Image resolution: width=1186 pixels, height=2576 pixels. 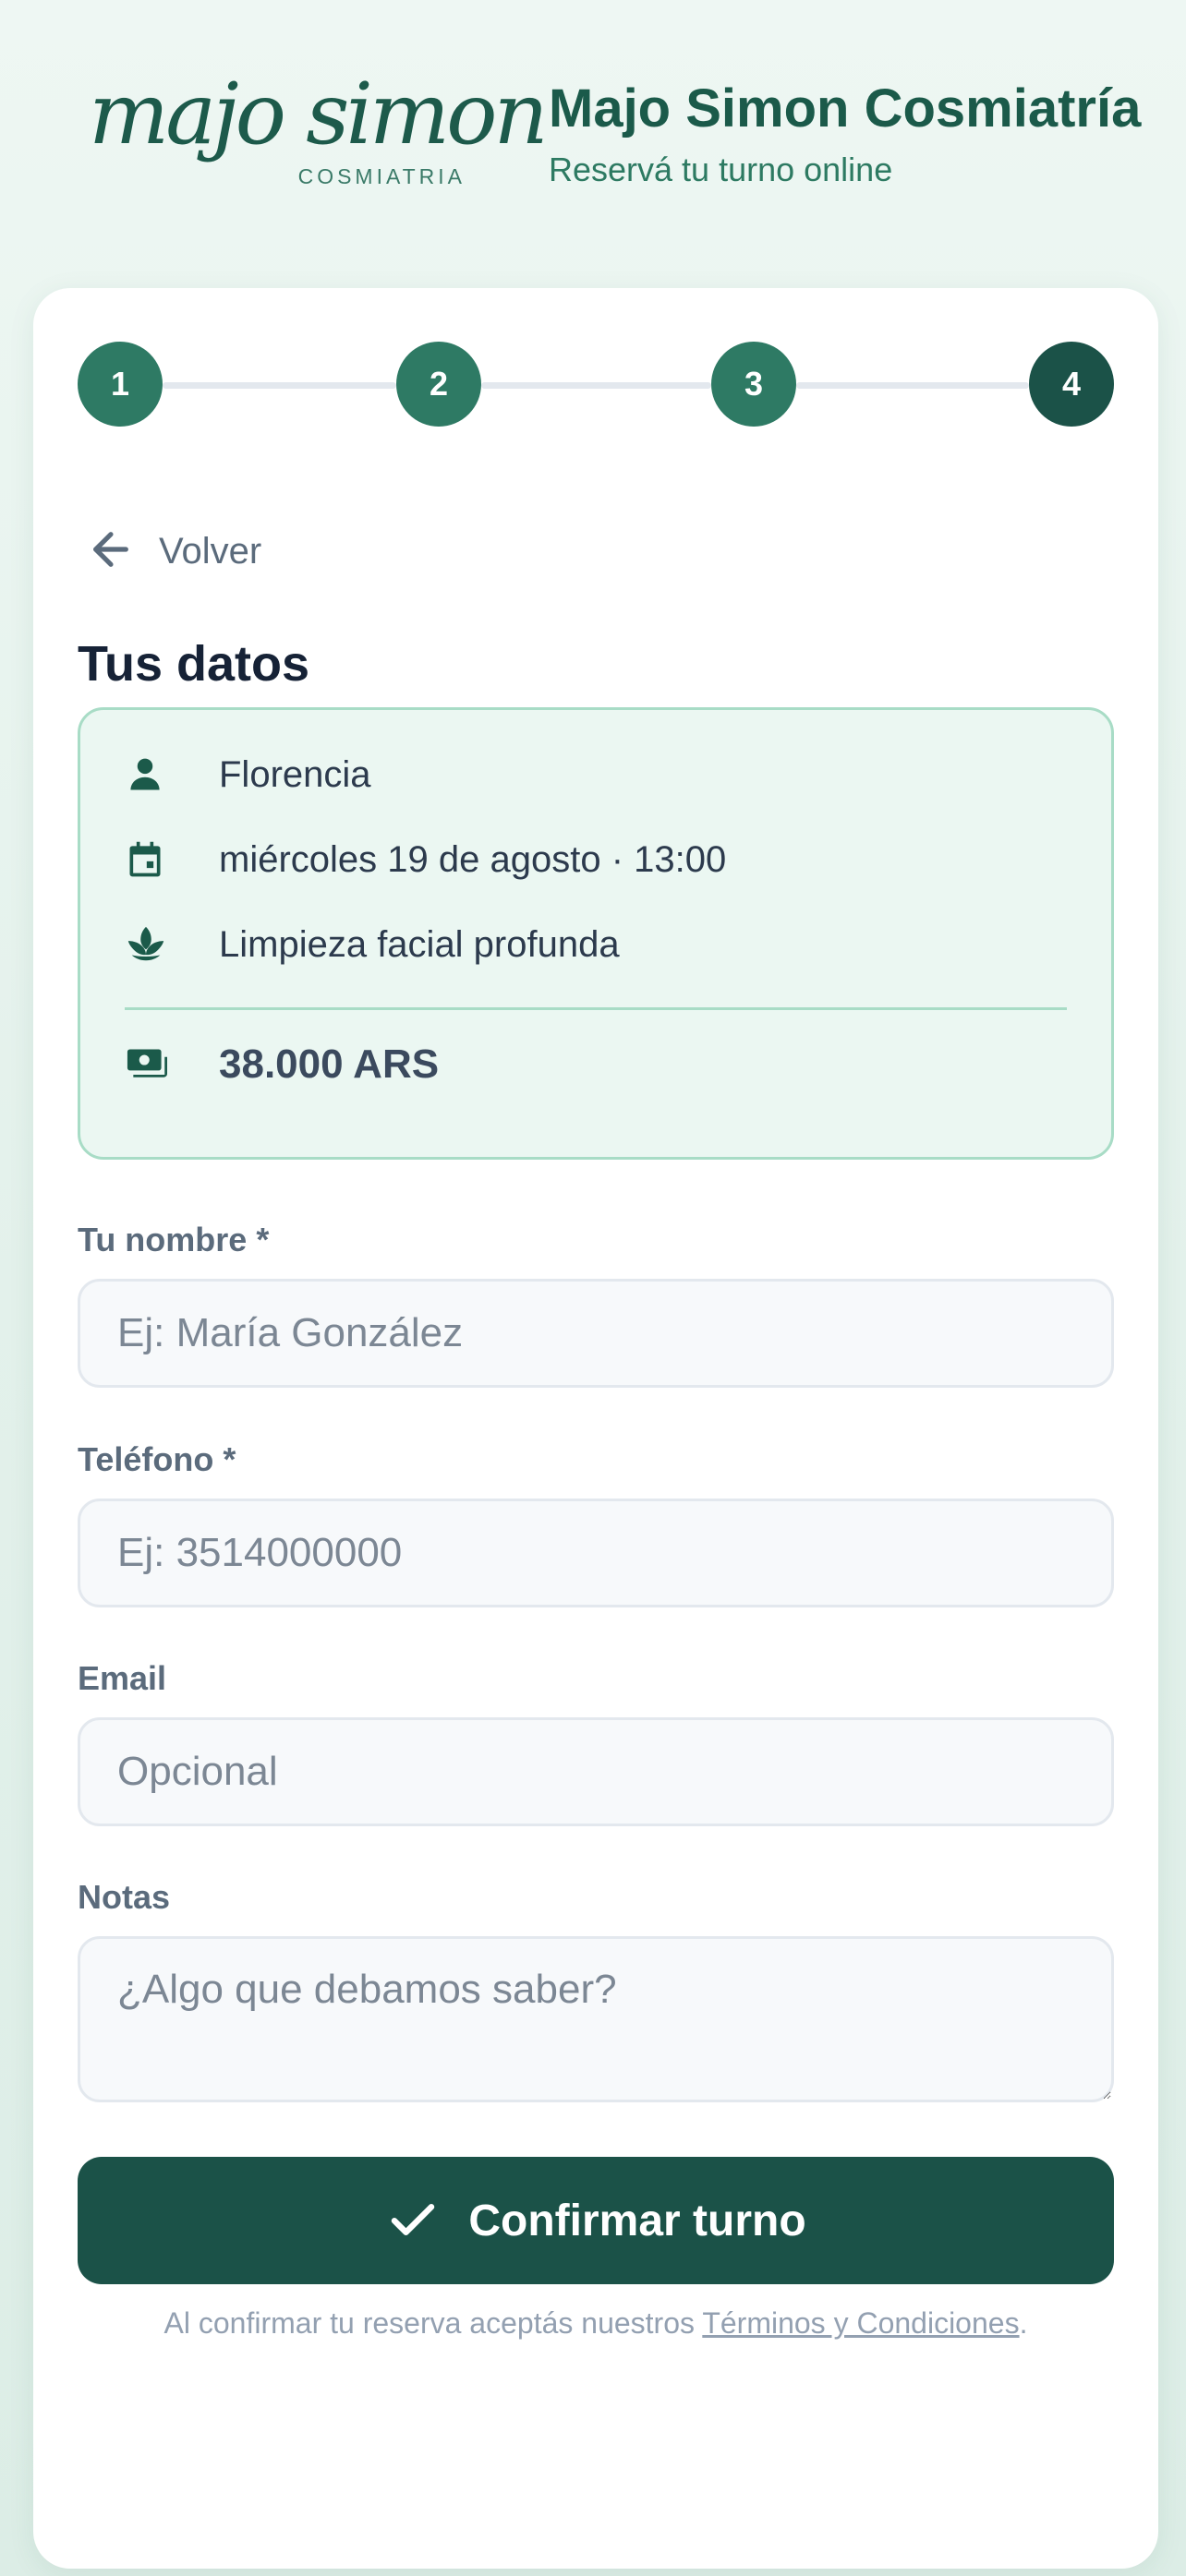 I want to click on notes-label: Notas, so click(x=125, y=1897).